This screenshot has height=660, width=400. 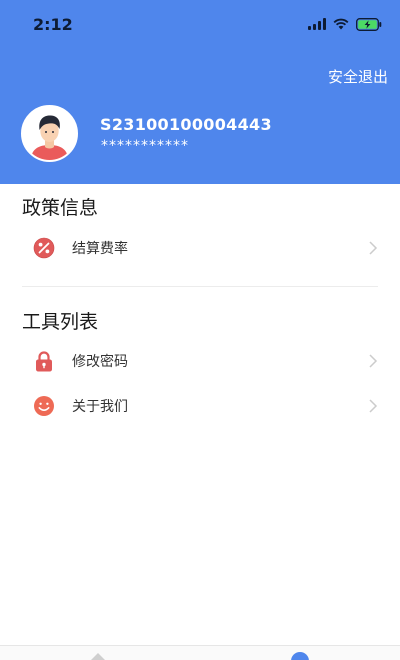 I want to click on status-time: 2:12, so click(x=53, y=24).